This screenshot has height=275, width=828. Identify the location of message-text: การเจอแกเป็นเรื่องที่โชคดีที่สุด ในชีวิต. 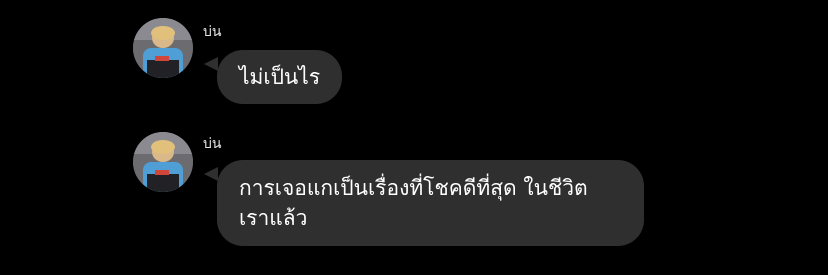
(413, 188).